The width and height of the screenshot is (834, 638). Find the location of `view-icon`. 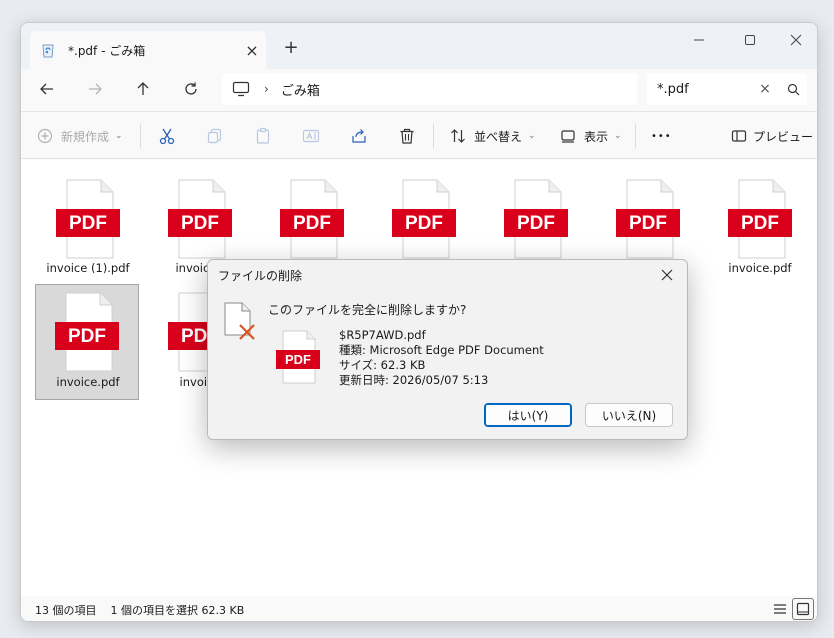

view-icon is located at coordinates (568, 136).